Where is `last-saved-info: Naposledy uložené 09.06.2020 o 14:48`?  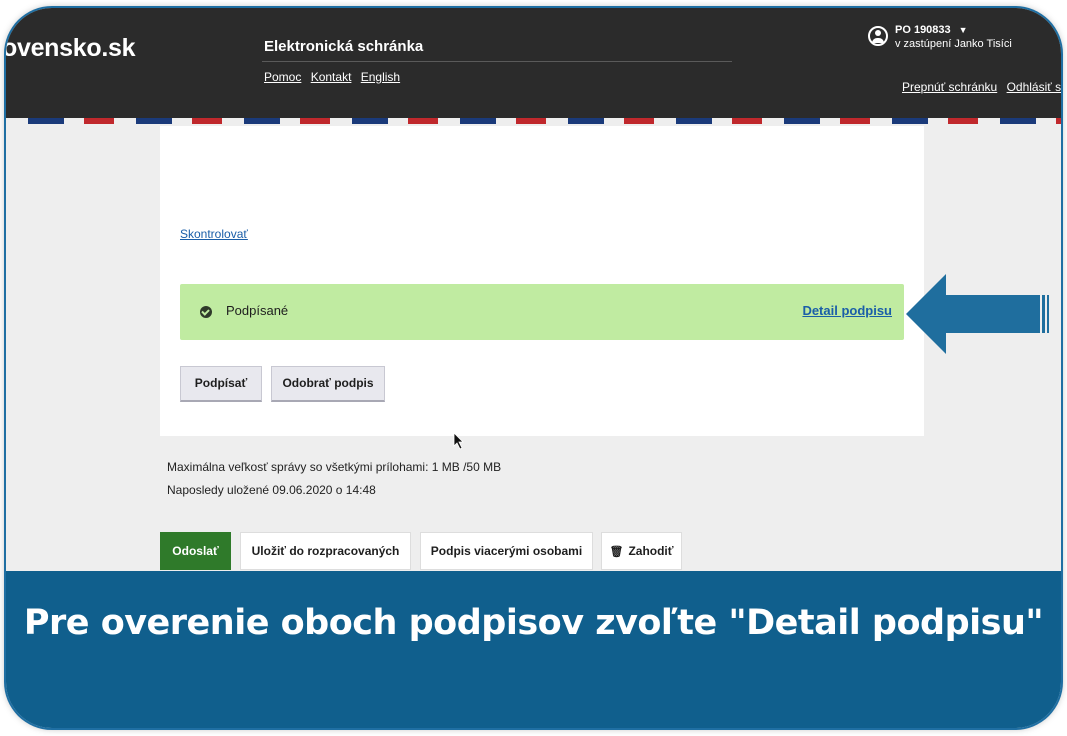 last-saved-info: Naposledy uložené 09.06.2020 o 14:48 is located at coordinates (271, 490).